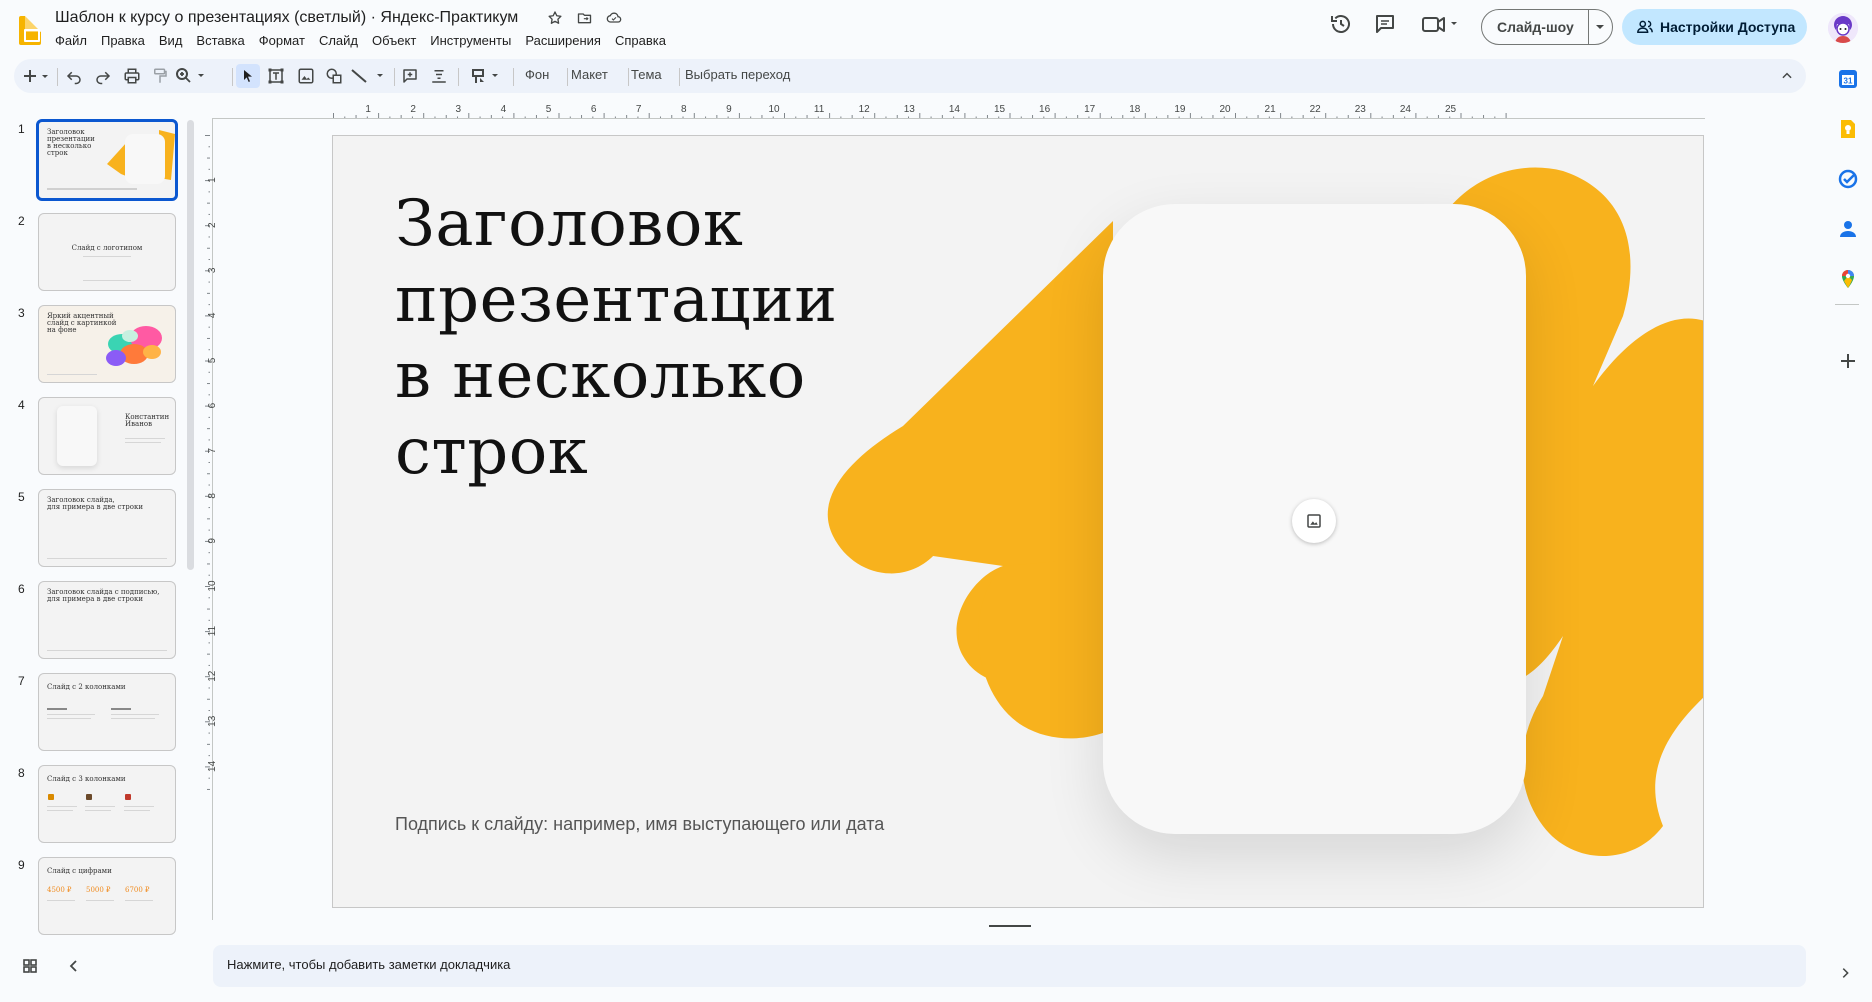  What do you see at coordinates (107, 712) in the screenshot?
I see `slide-thumbnail-7: Слайд с 2 колонками` at bounding box center [107, 712].